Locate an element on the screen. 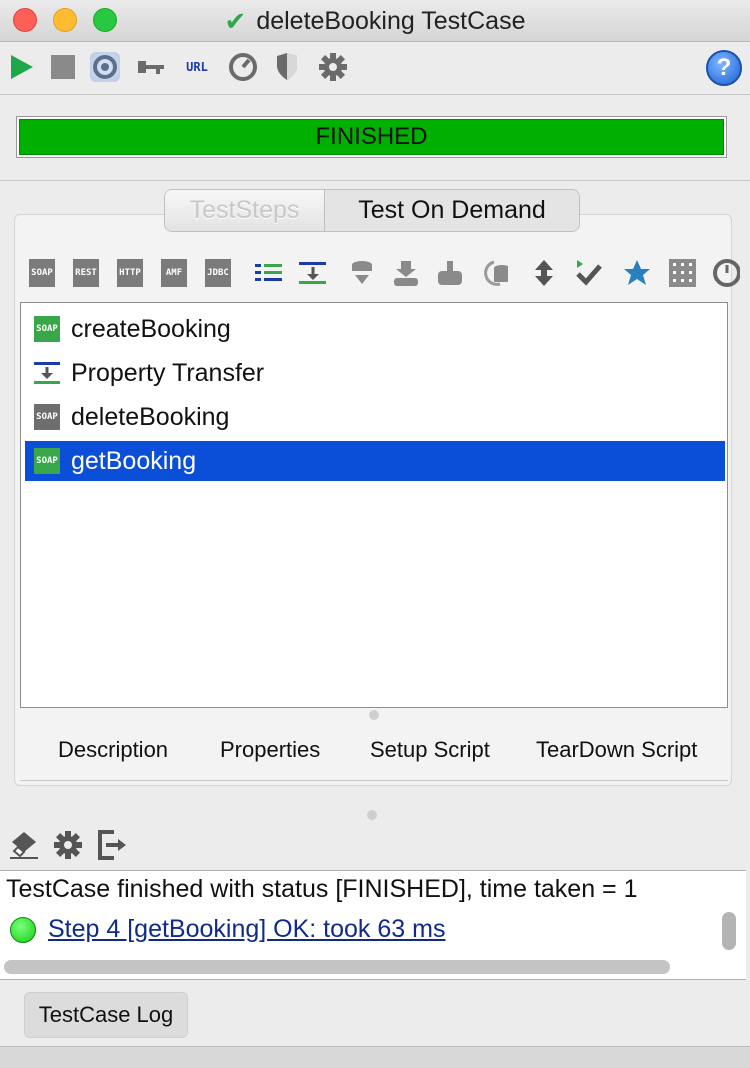 The width and height of the screenshot is (750, 1068). options-icon is located at coordinates (105, 67).